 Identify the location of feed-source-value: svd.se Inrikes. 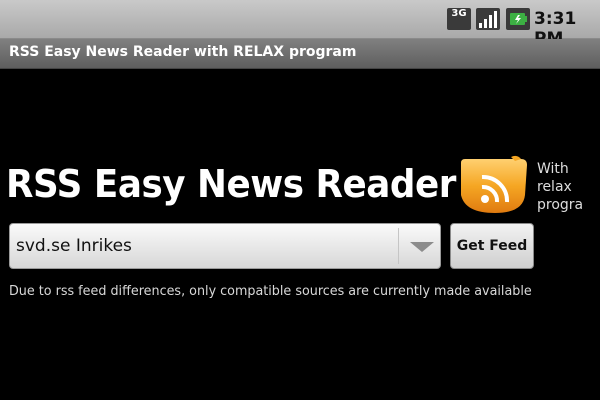
(74, 246).